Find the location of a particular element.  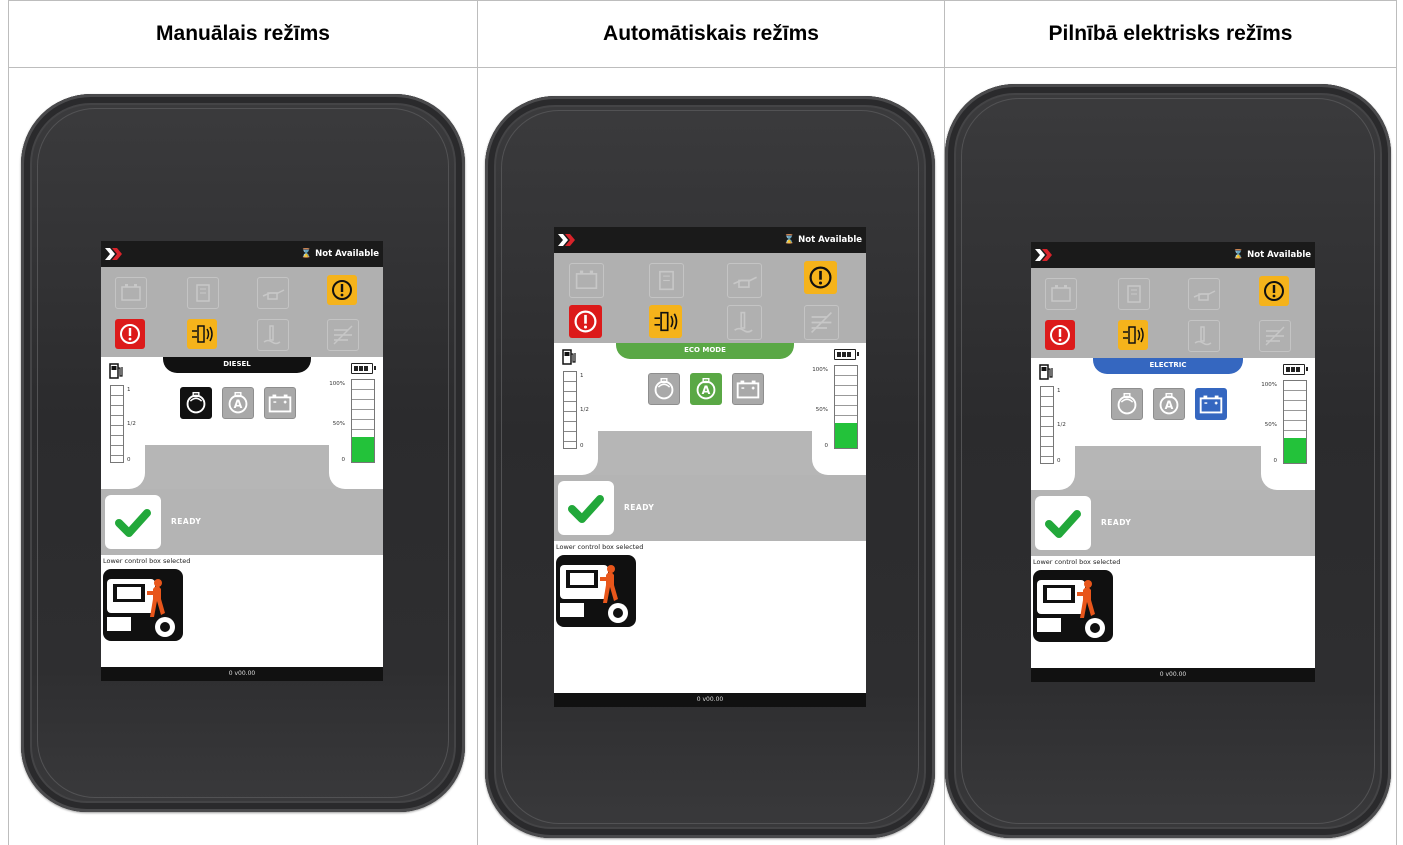

mode-bar: DIESEL is located at coordinates (237, 365).